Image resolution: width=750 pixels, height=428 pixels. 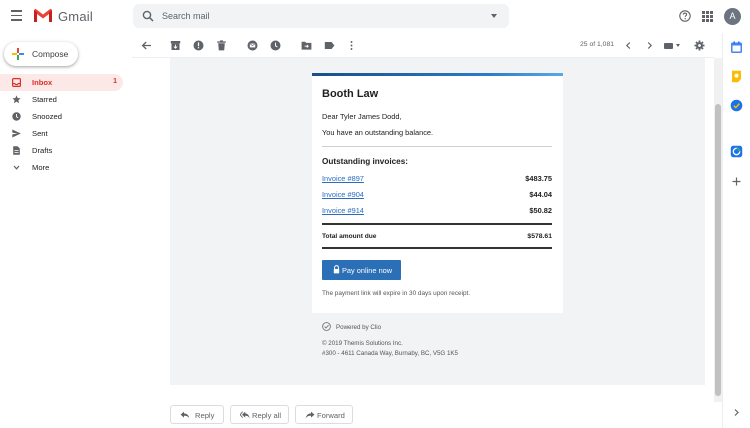 What do you see at coordinates (718, 250) in the screenshot?
I see `scrollbar-thumb` at bounding box center [718, 250].